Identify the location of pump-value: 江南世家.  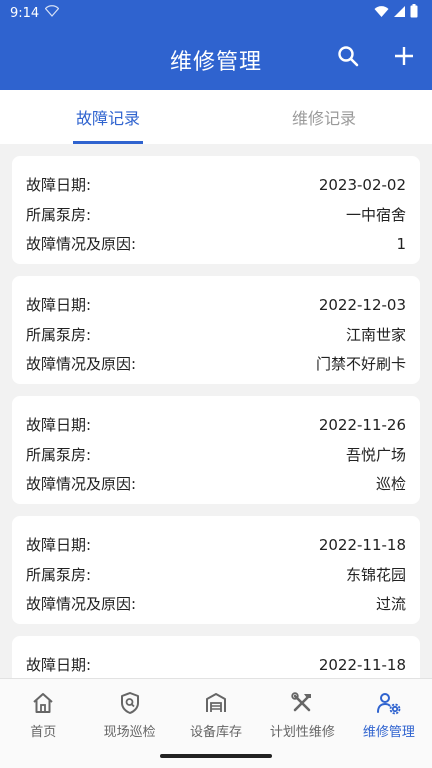
(375, 334).